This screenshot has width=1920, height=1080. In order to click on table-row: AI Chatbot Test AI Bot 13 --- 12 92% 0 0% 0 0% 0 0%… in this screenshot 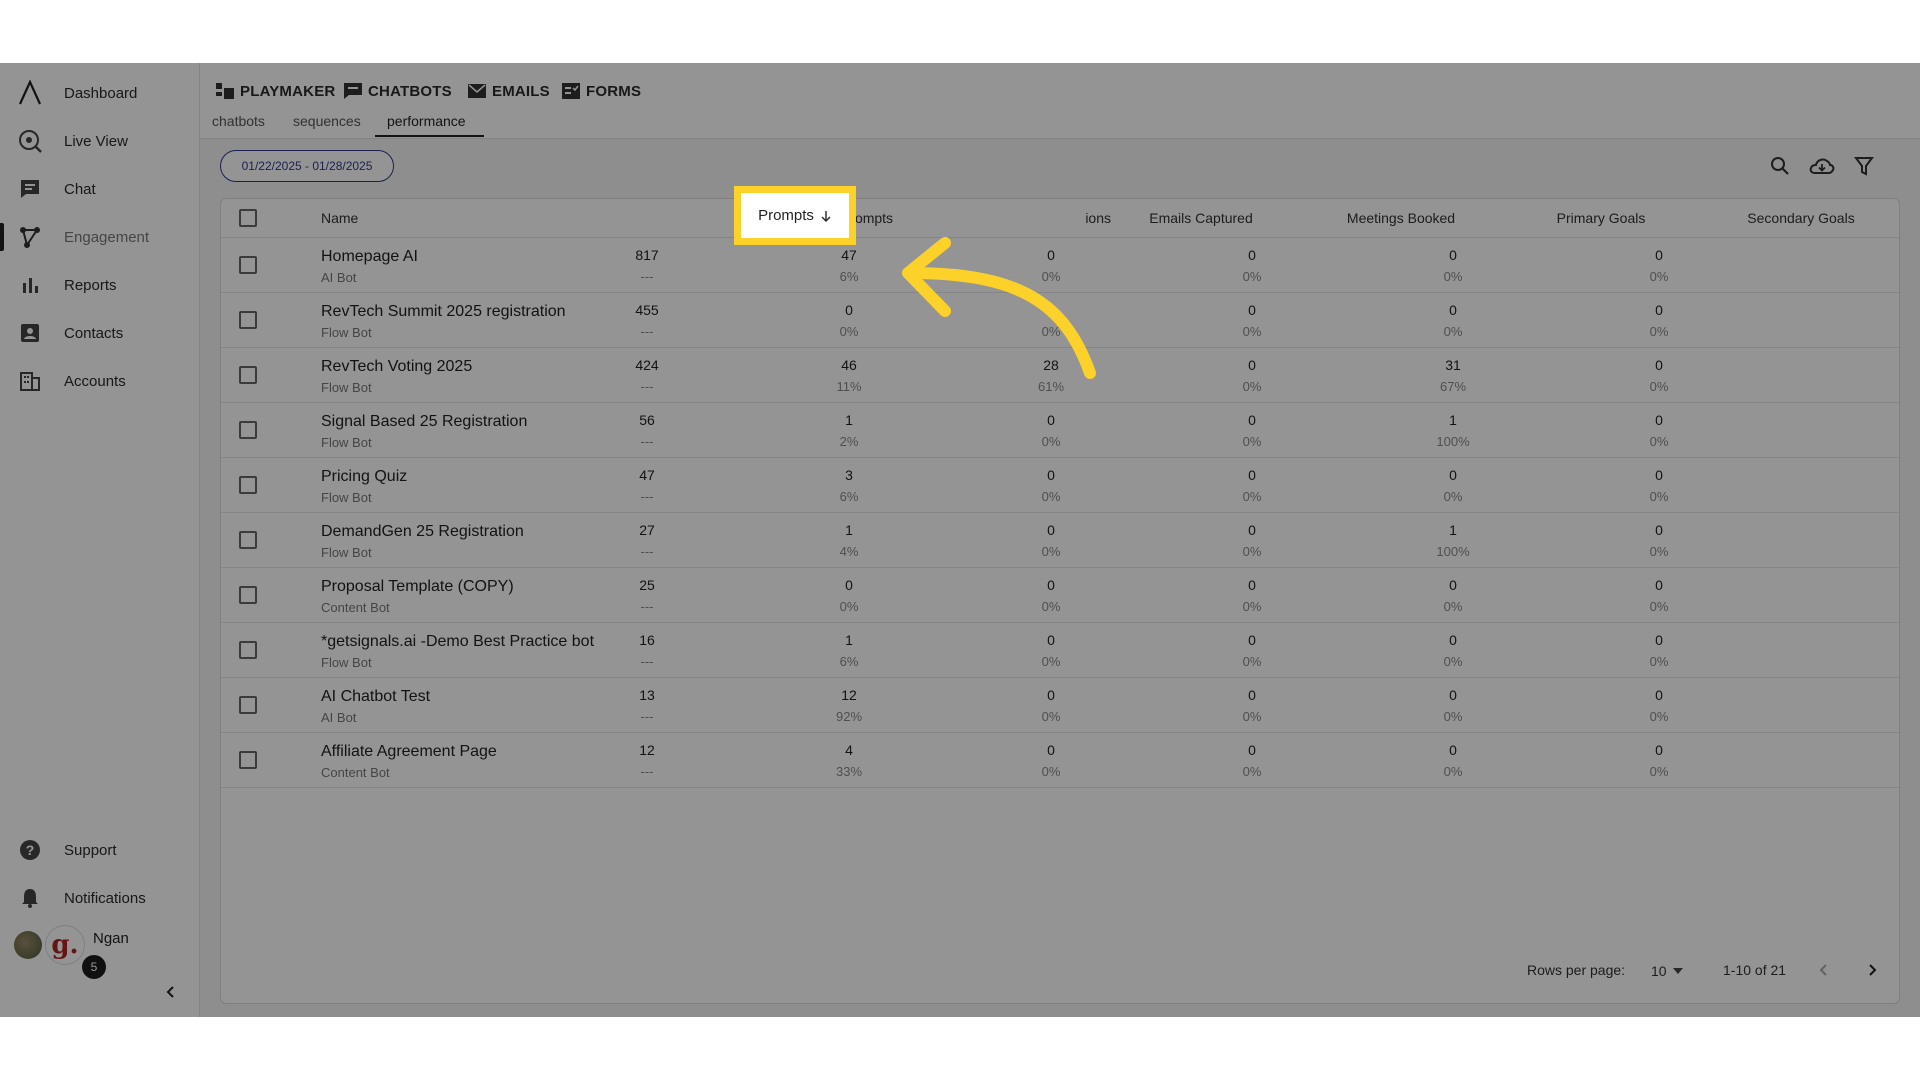, I will do `click(1061, 705)`.